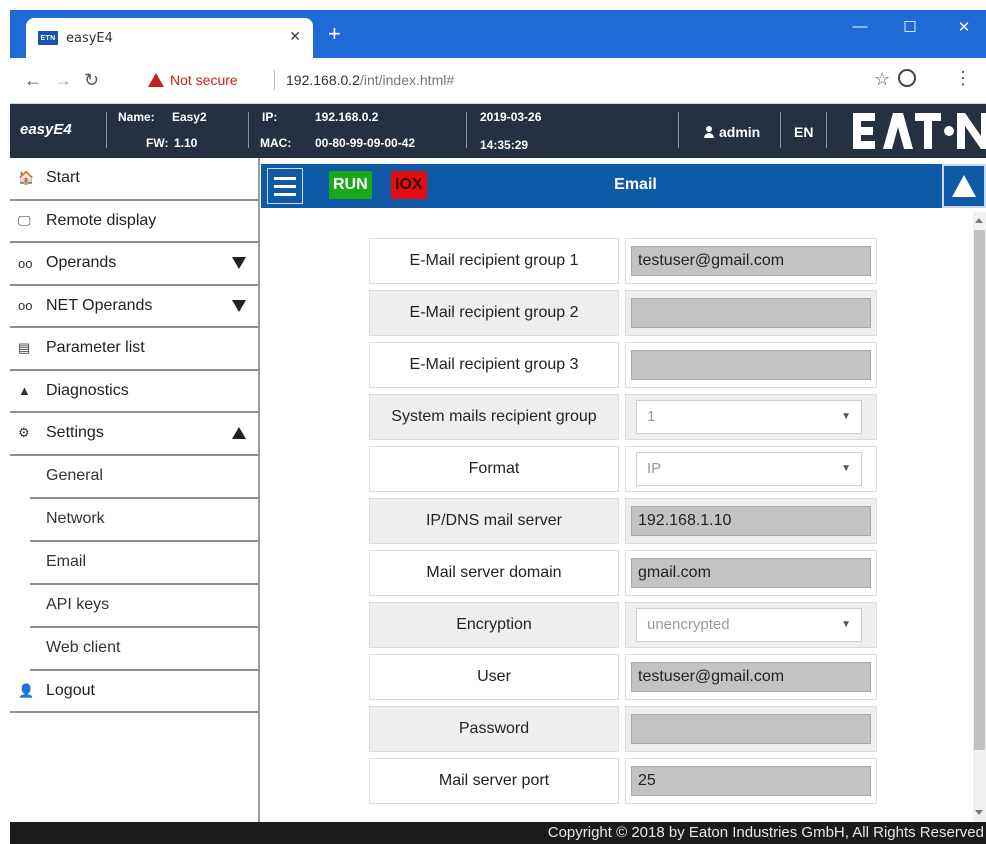 This screenshot has width=986, height=844. I want to click on ip-label: IP:, so click(270, 117).